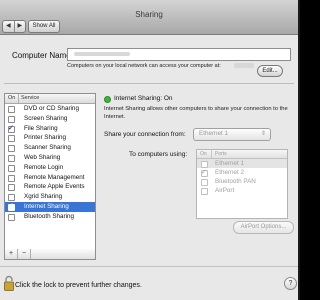  Describe the element at coordinates (263, 134) in the screenshot. I see `popup-arrows-icon: ⇕` at that location.